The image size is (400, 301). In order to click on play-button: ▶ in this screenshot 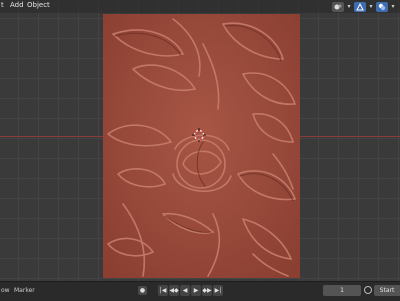, I will do `click(196, 290)`.